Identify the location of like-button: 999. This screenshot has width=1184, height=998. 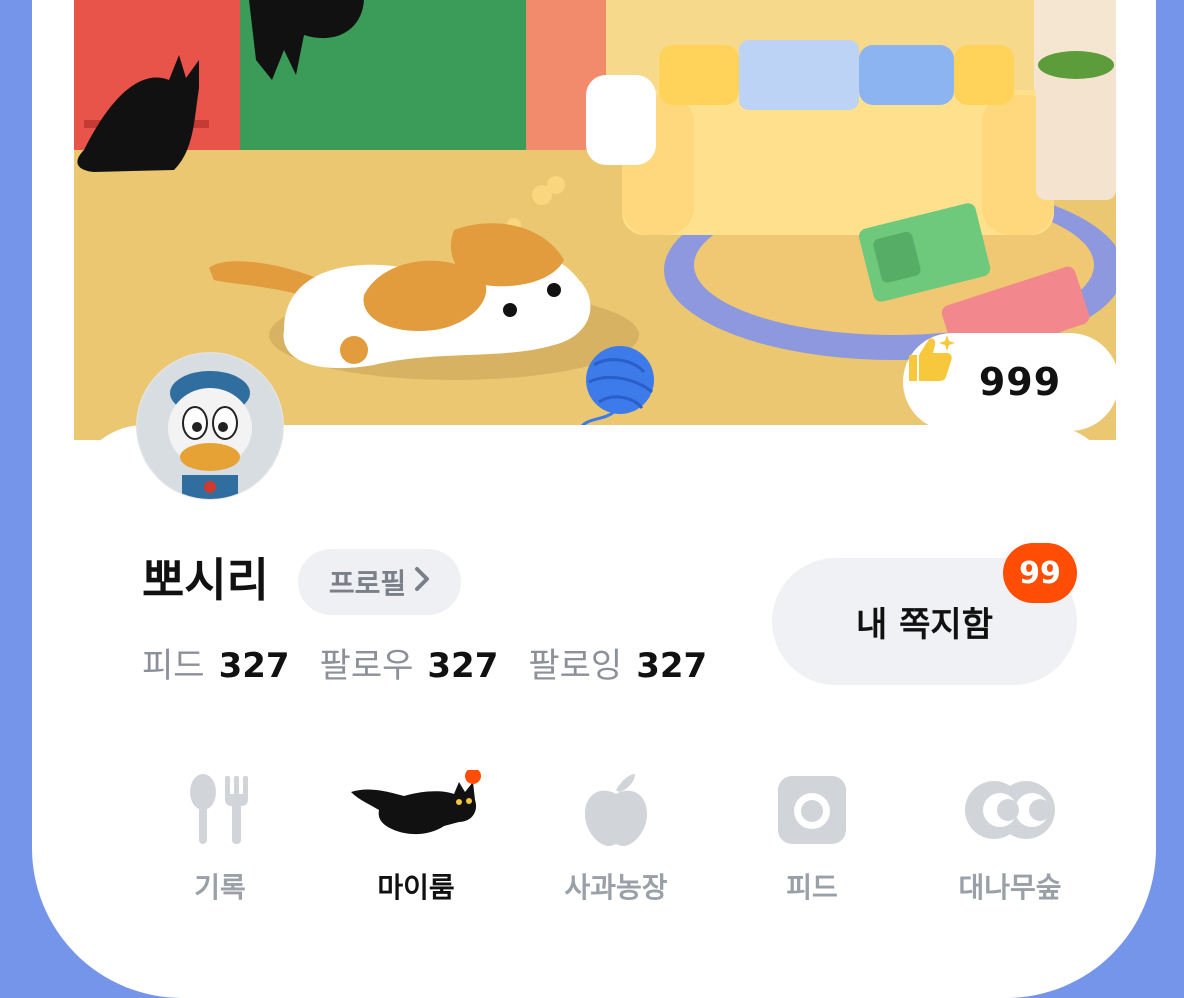
(1009, 382).